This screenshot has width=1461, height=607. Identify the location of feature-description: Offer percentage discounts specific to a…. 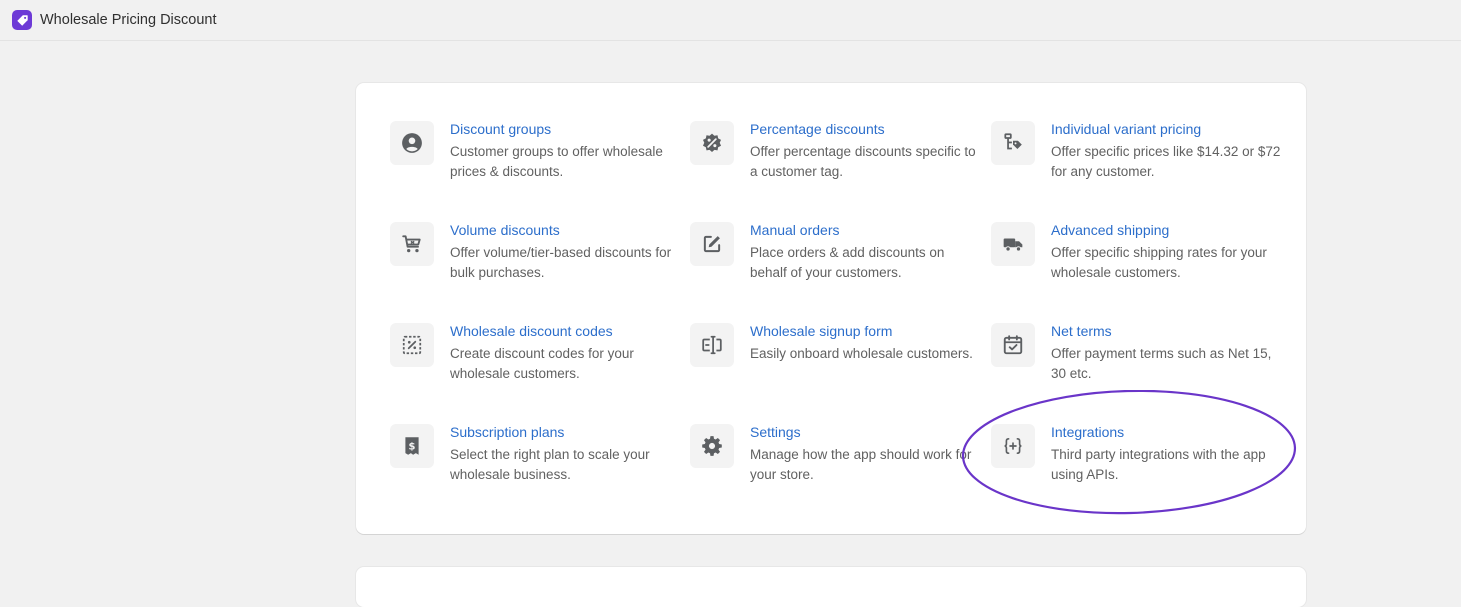
(863, 161).